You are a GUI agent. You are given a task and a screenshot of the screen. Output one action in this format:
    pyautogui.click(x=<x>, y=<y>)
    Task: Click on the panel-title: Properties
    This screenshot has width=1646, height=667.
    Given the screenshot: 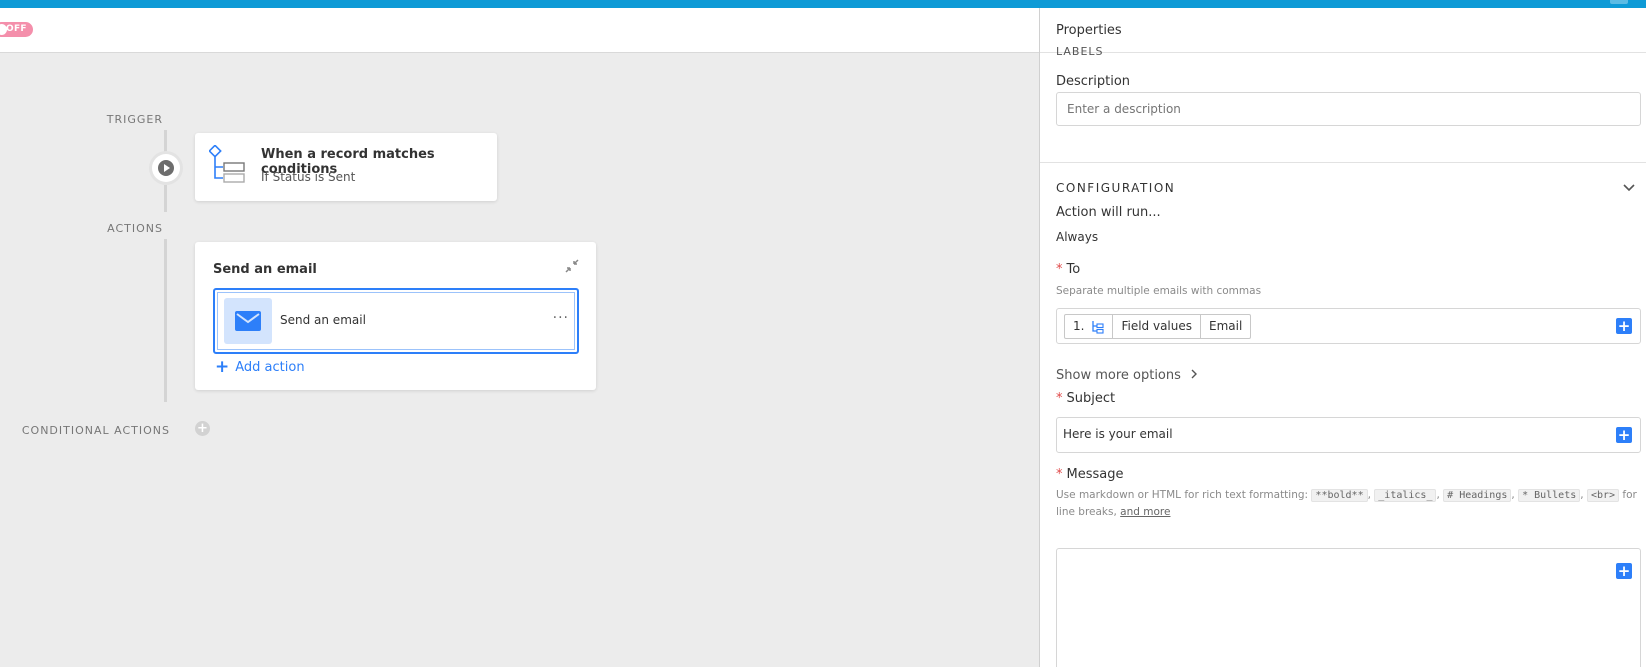 What is the action you would take?
    pyautogui.click(x=1089, y=30)
    